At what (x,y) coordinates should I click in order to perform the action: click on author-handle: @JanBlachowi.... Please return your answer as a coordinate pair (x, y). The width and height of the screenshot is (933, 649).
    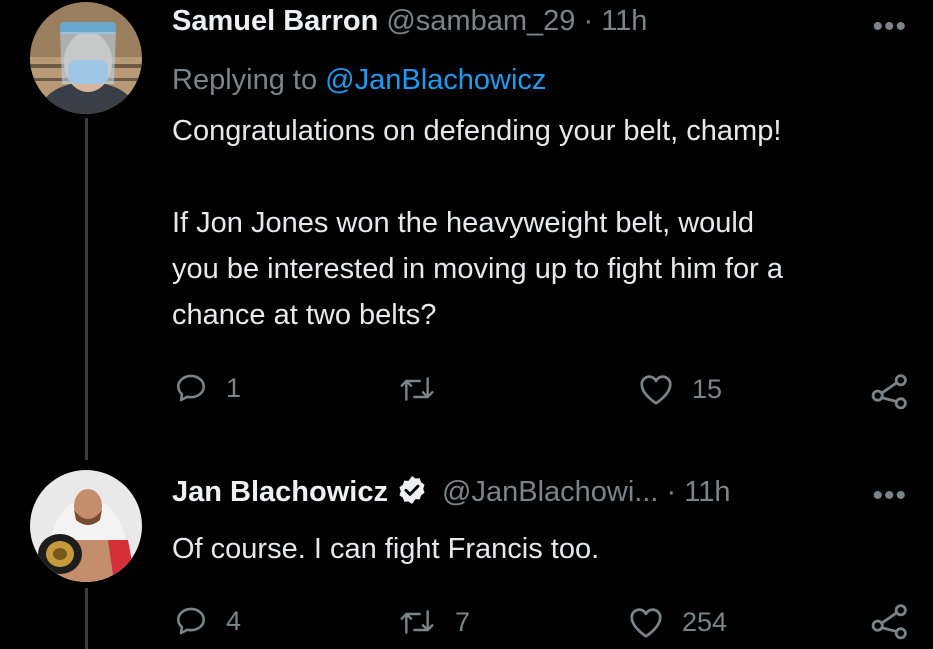
    Looking at the image, I should click on (550, 492).